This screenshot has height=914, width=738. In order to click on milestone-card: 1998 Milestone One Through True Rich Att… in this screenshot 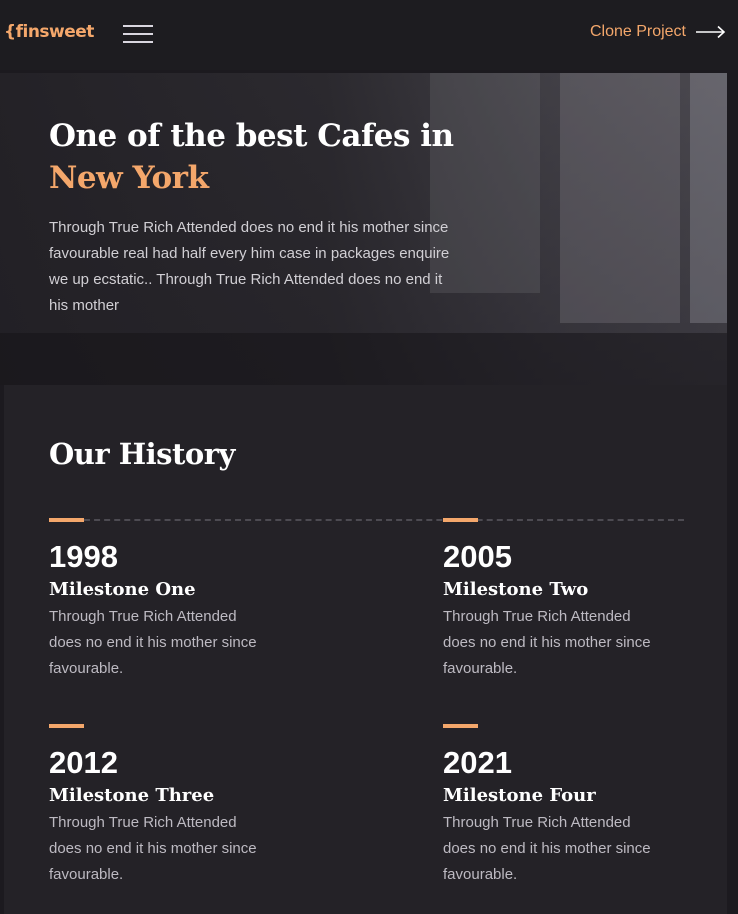, I will do `click(179, 600)`.